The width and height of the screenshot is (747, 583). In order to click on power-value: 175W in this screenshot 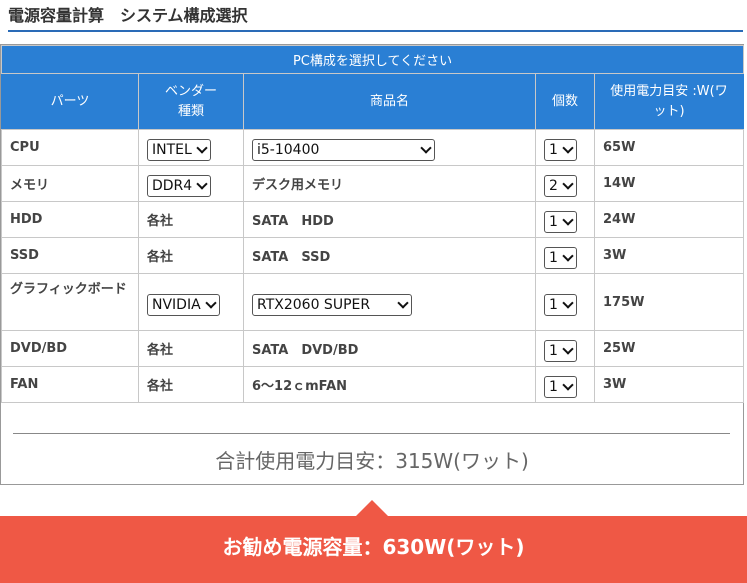, I will do `click(669, 302)`.